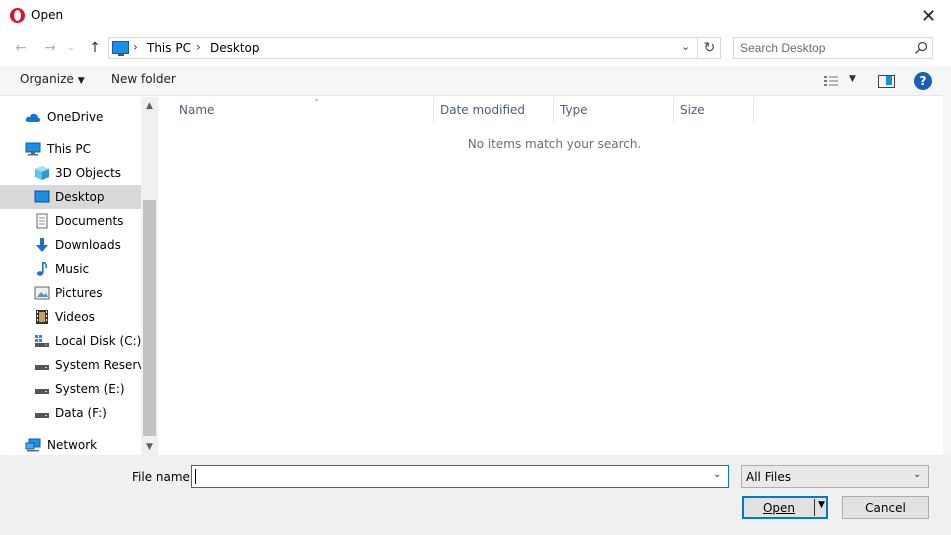 The height and width of the screenshot is (535, 951). Describe the element at coordinates (75, 117) in the screenshot. I see `nav-item-label: OneDrive` at that location.